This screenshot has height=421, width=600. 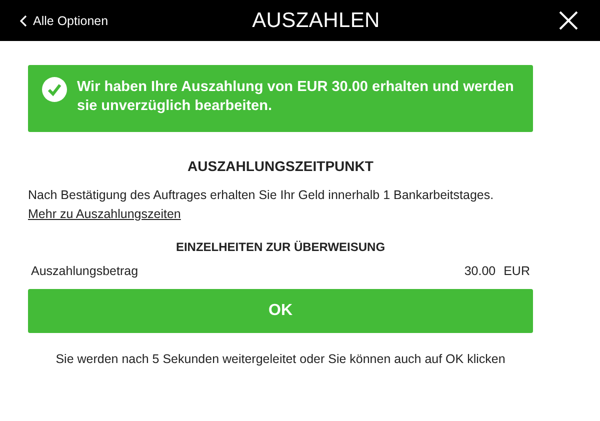 I want to click on chevron-left-icon, so click(x=23, y=20).